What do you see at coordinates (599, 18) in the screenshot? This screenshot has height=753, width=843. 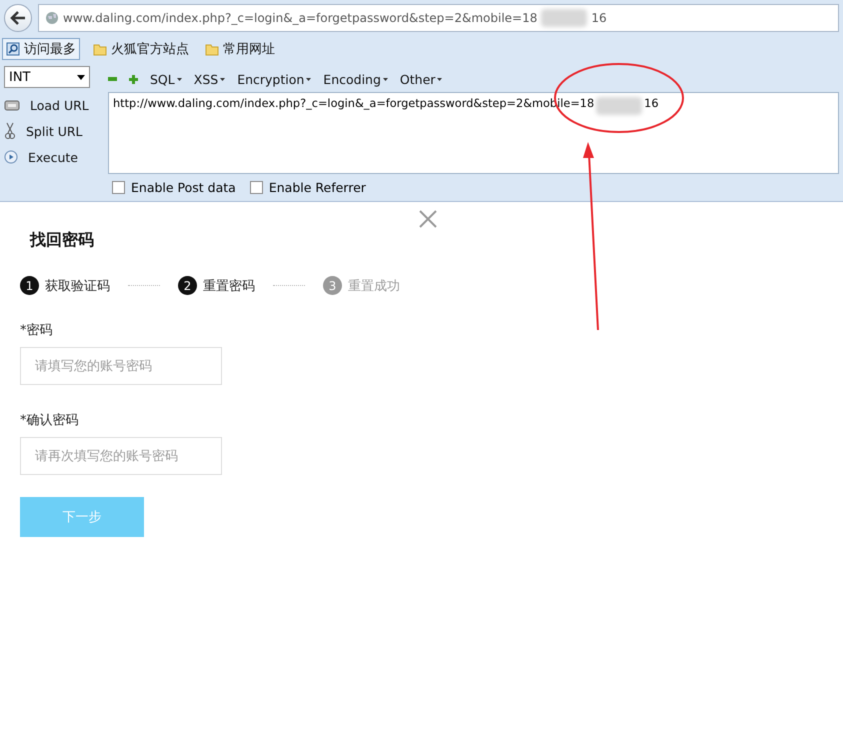 I see `address-text-end: 16` at bounding box center [599, 18].